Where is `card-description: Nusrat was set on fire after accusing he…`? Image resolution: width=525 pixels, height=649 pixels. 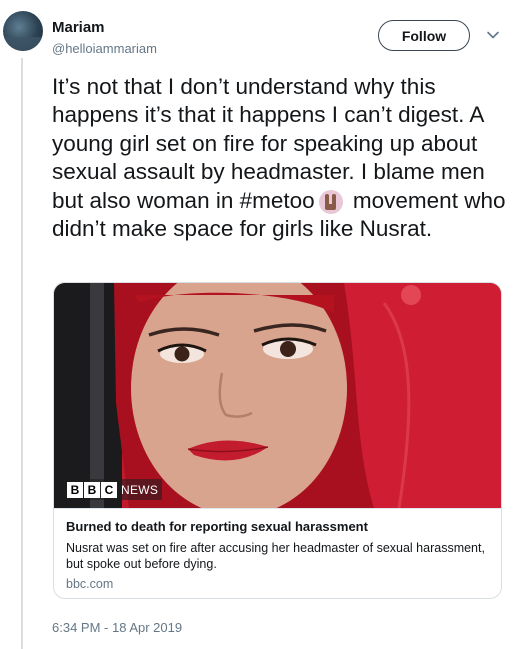
card-description: Nusrat was set on fire after accusing he… is located at coordinates (275, 556).